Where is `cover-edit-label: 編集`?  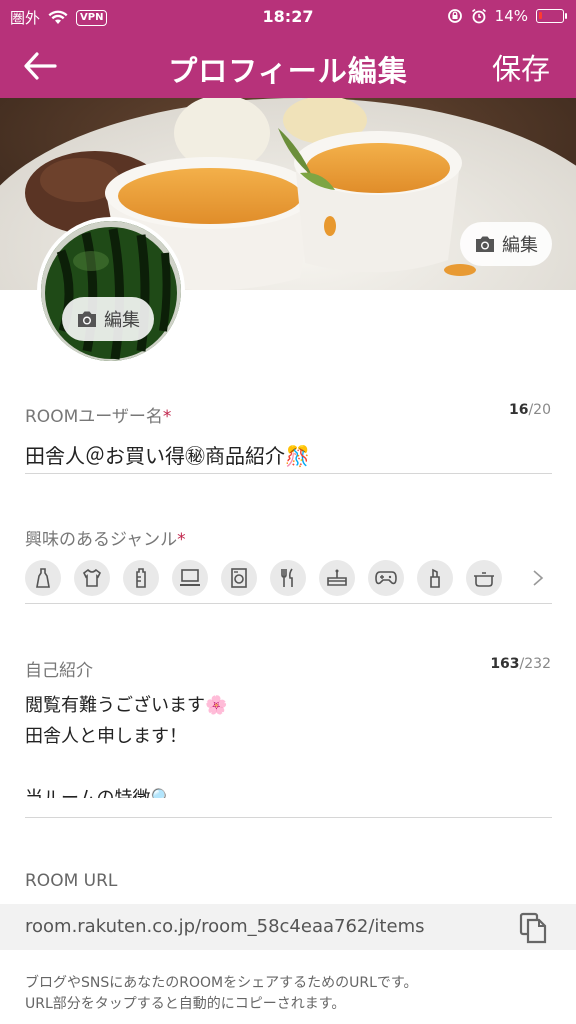
cover-edit-label: 編集 is located at coordinates (520, 245).